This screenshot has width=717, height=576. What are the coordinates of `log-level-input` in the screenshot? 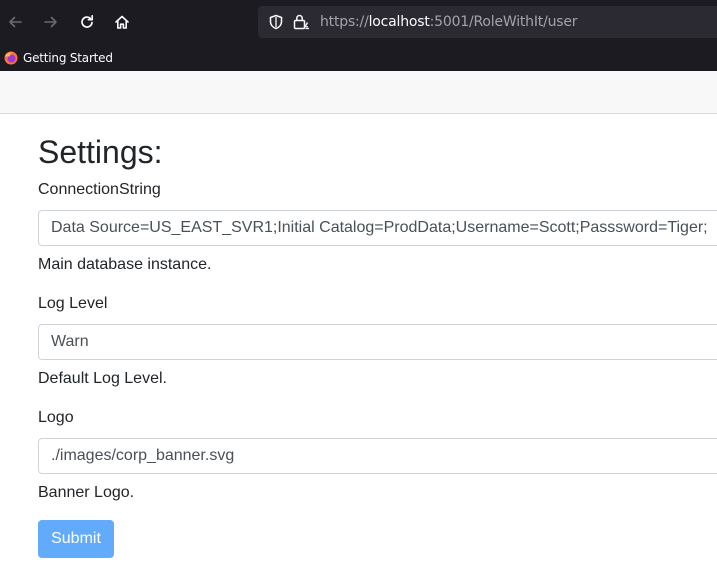 It's located at (377, 342).